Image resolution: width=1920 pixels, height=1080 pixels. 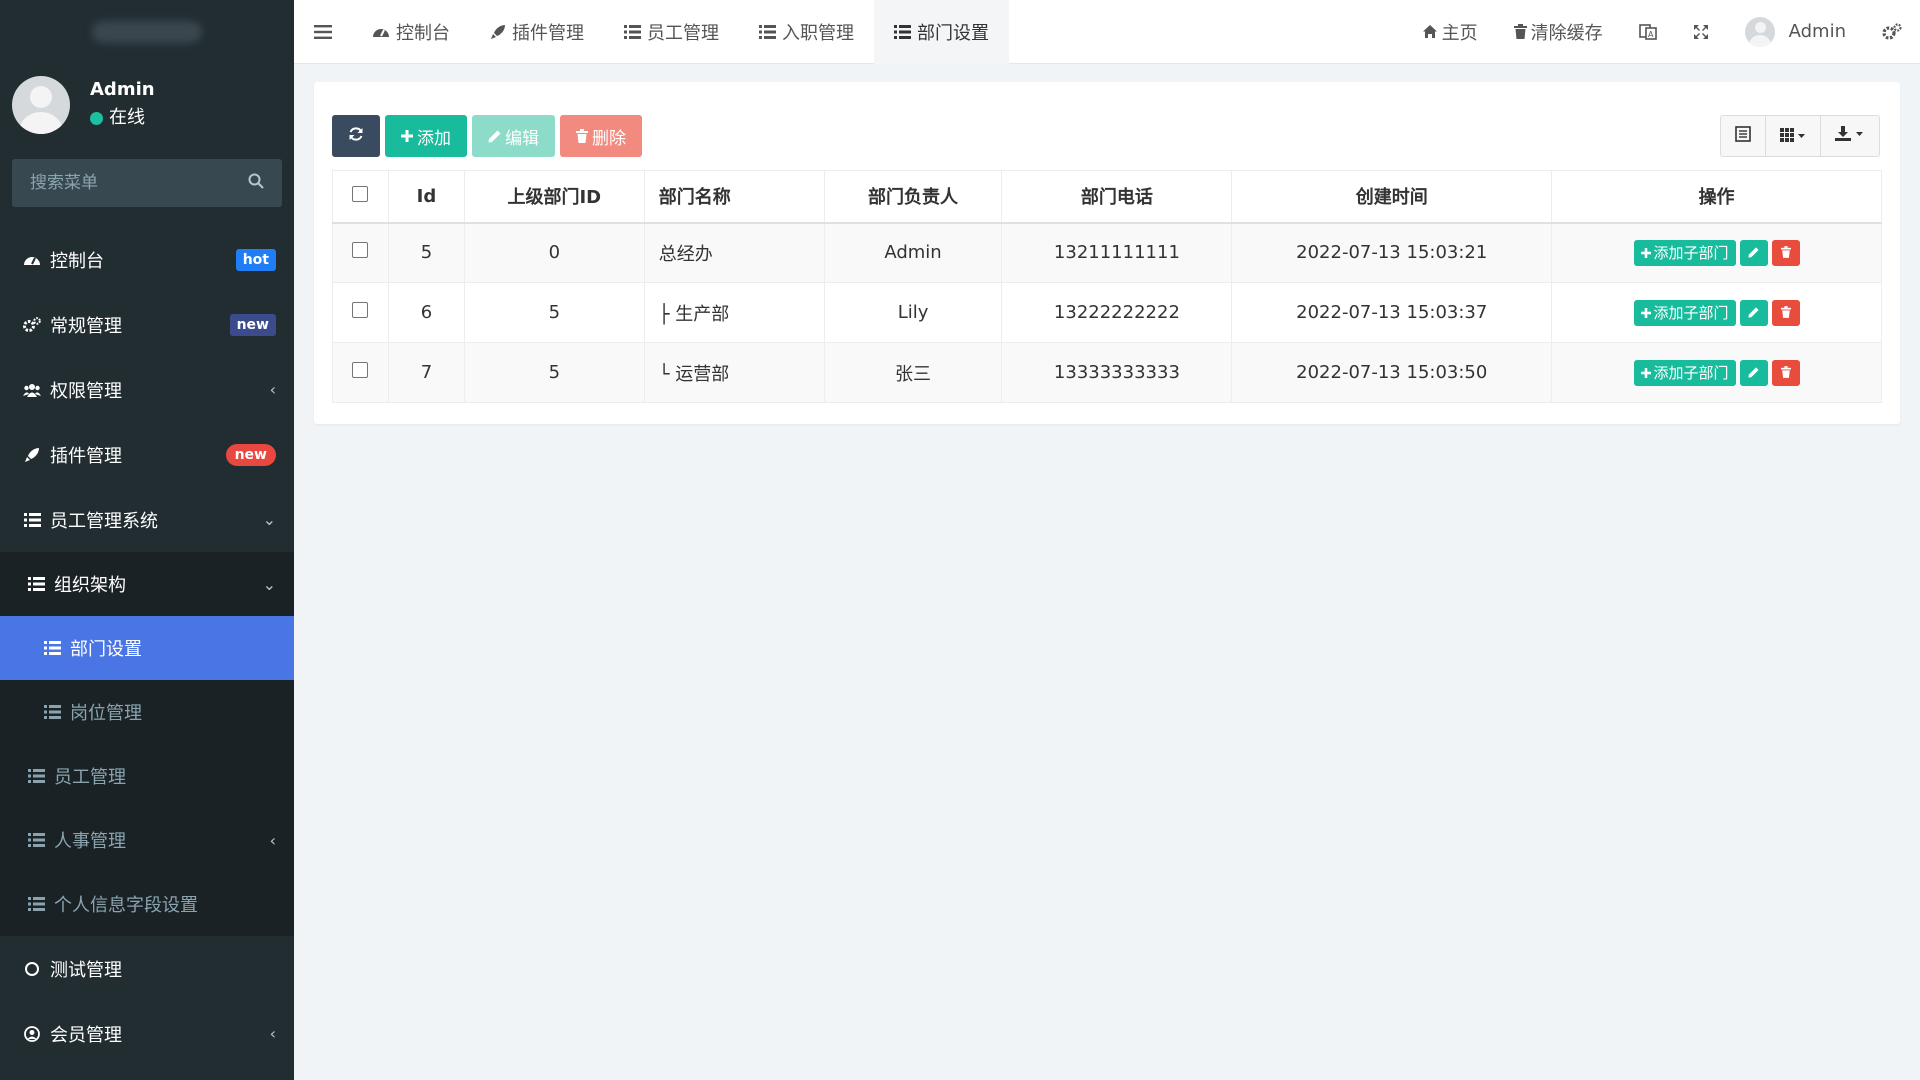 What do you see at coordinates (122, 118) in the screenshot?
I see `user-status: 在线` at bounding box center [122, 118].